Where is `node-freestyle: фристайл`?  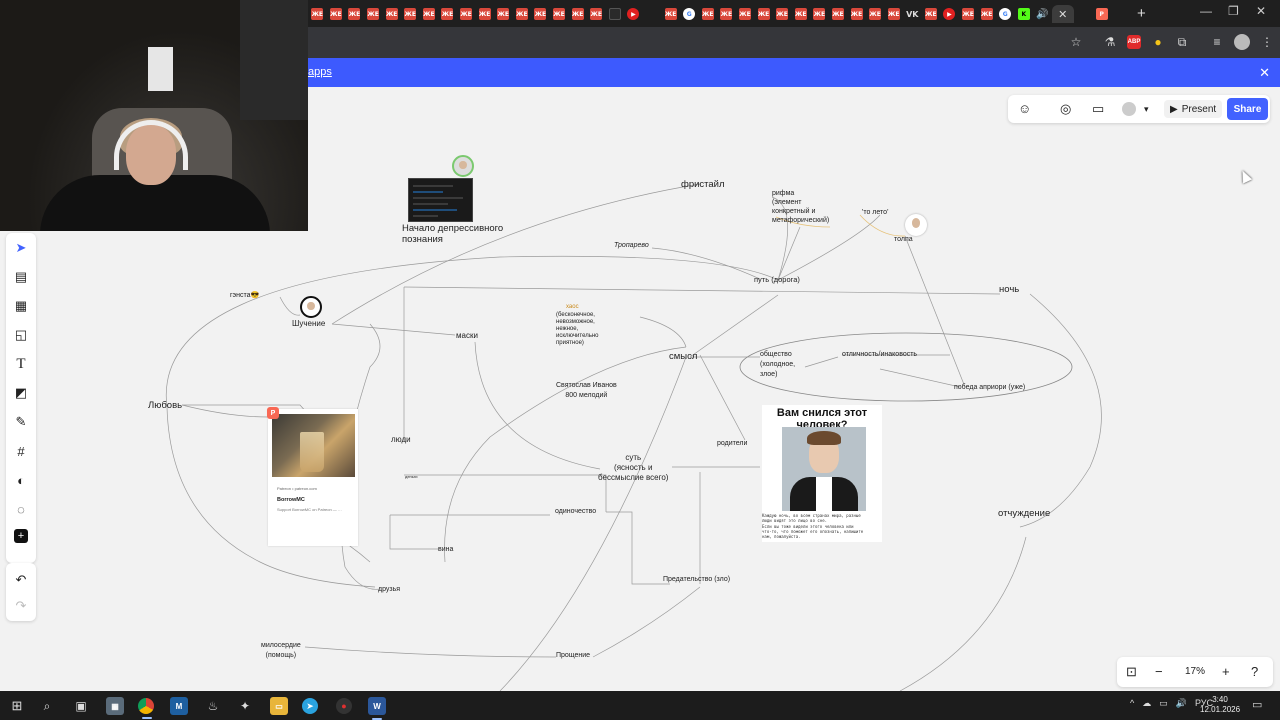
node-freestyle: фристайл is located at coordinates (703, 184).